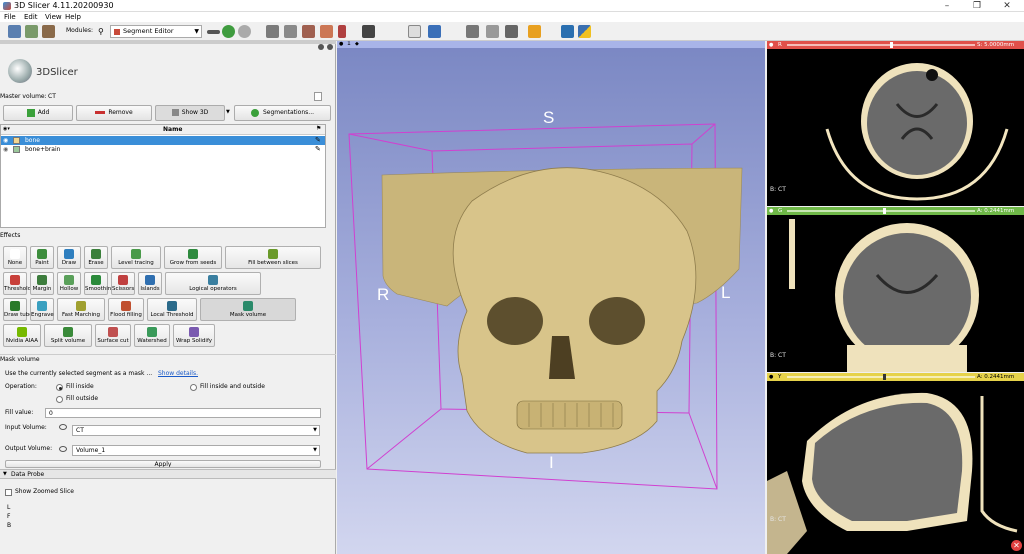 This screenshot has height=554, width=1024. Describe the element at coordinates (22, 335) in the screenshot. I see `effect-nvidia-aiaa-button: Nvidia AIAA` at that location.